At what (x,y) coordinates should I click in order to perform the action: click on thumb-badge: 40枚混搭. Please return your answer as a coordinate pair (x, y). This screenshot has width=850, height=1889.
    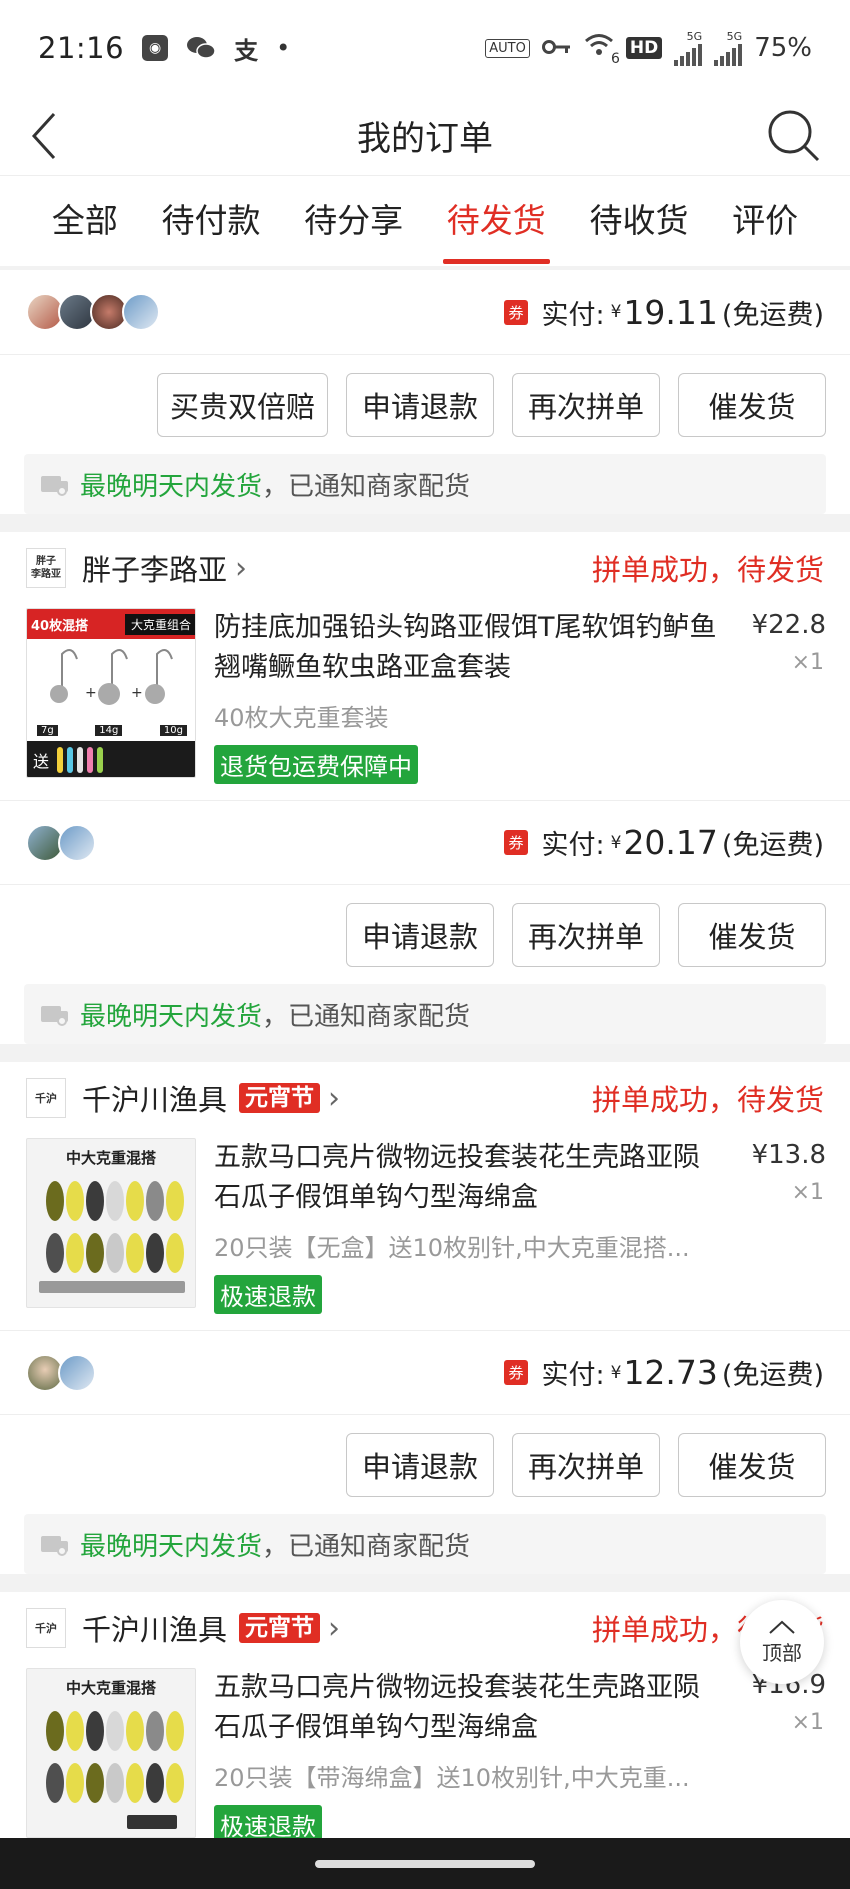
    Looking at the image, I should click on (60, 626).